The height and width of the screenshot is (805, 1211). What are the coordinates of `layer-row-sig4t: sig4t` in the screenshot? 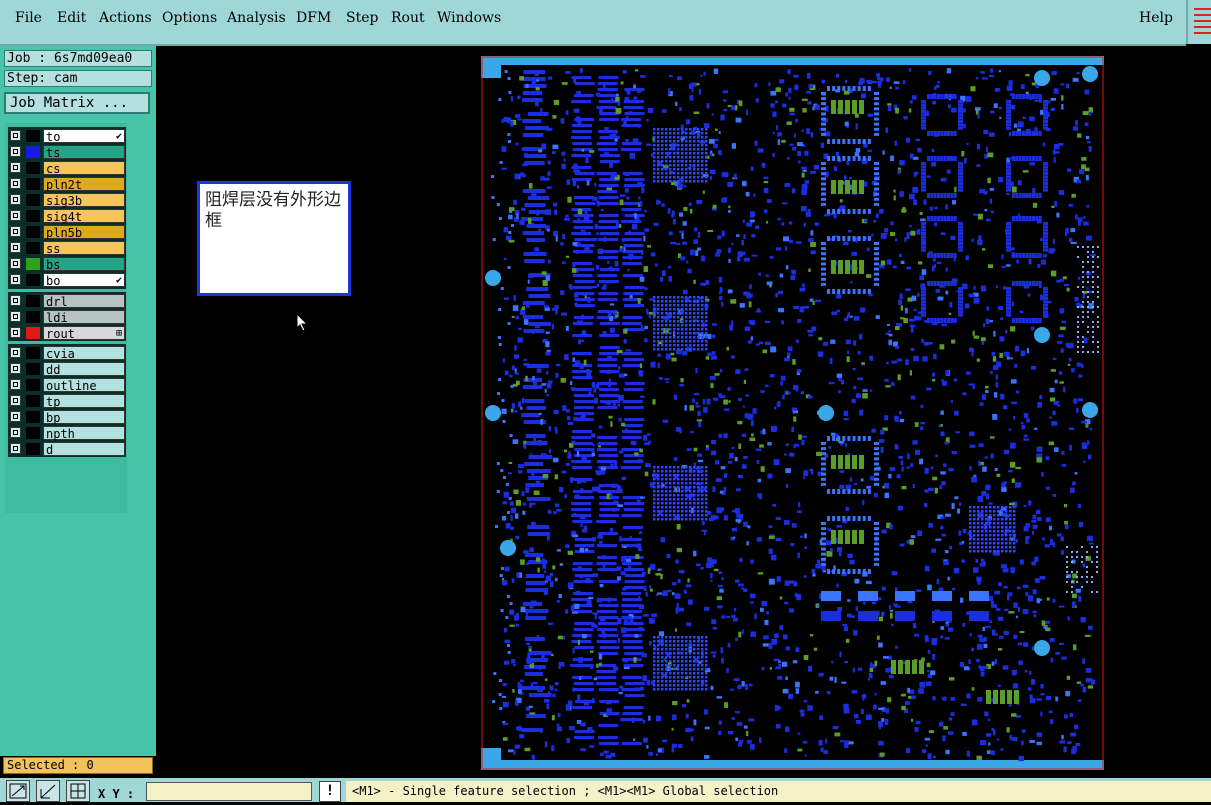 It's located at (67, 216).